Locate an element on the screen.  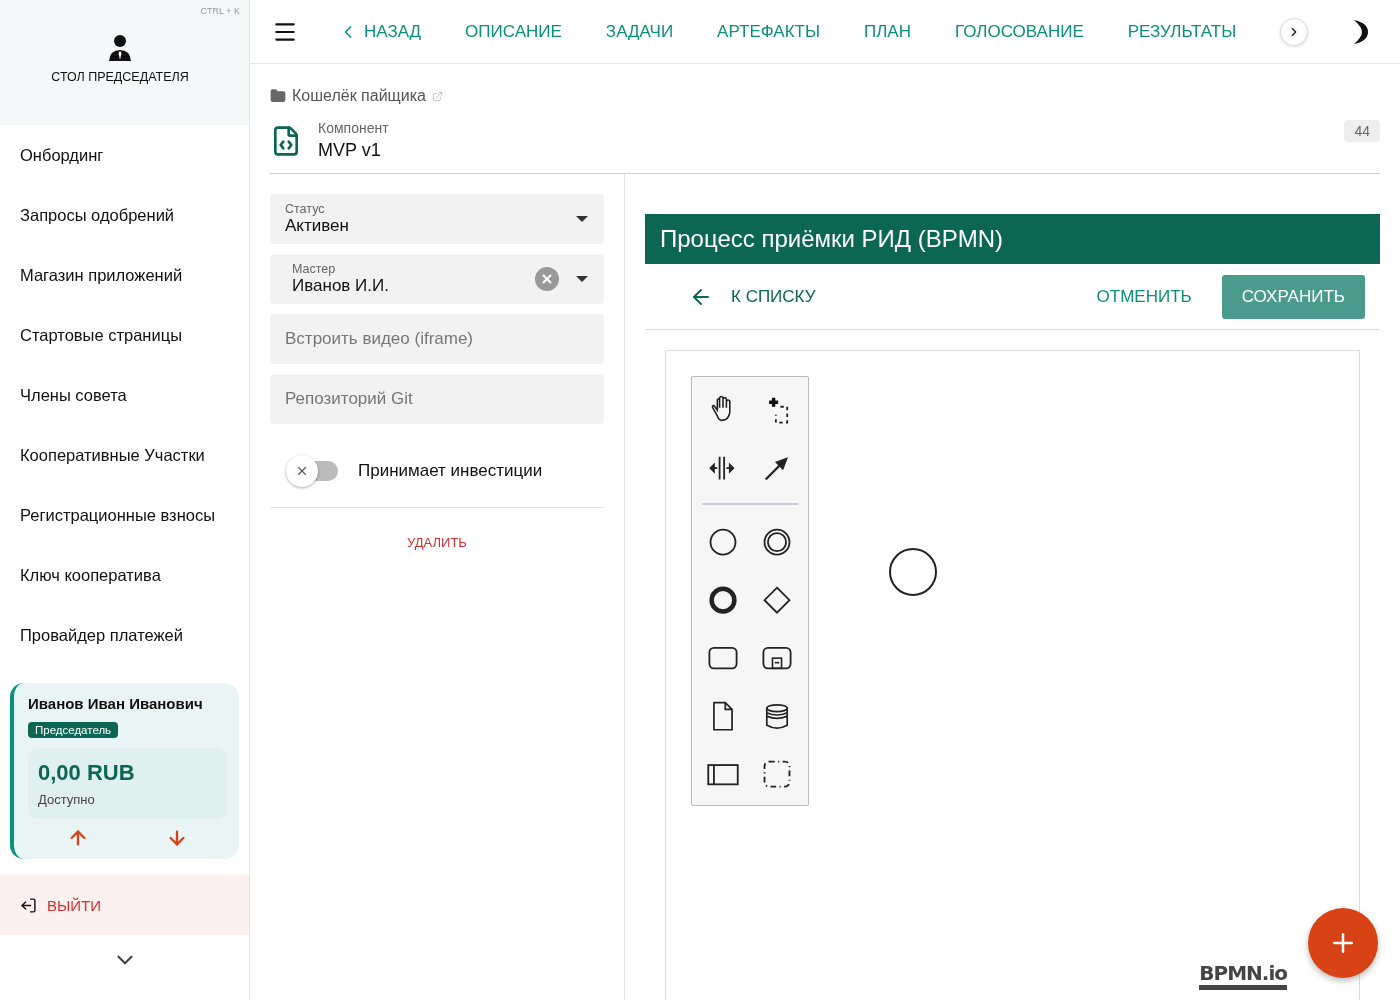
nav-item: Ключ кооператива is located at coordinates (124, 575).